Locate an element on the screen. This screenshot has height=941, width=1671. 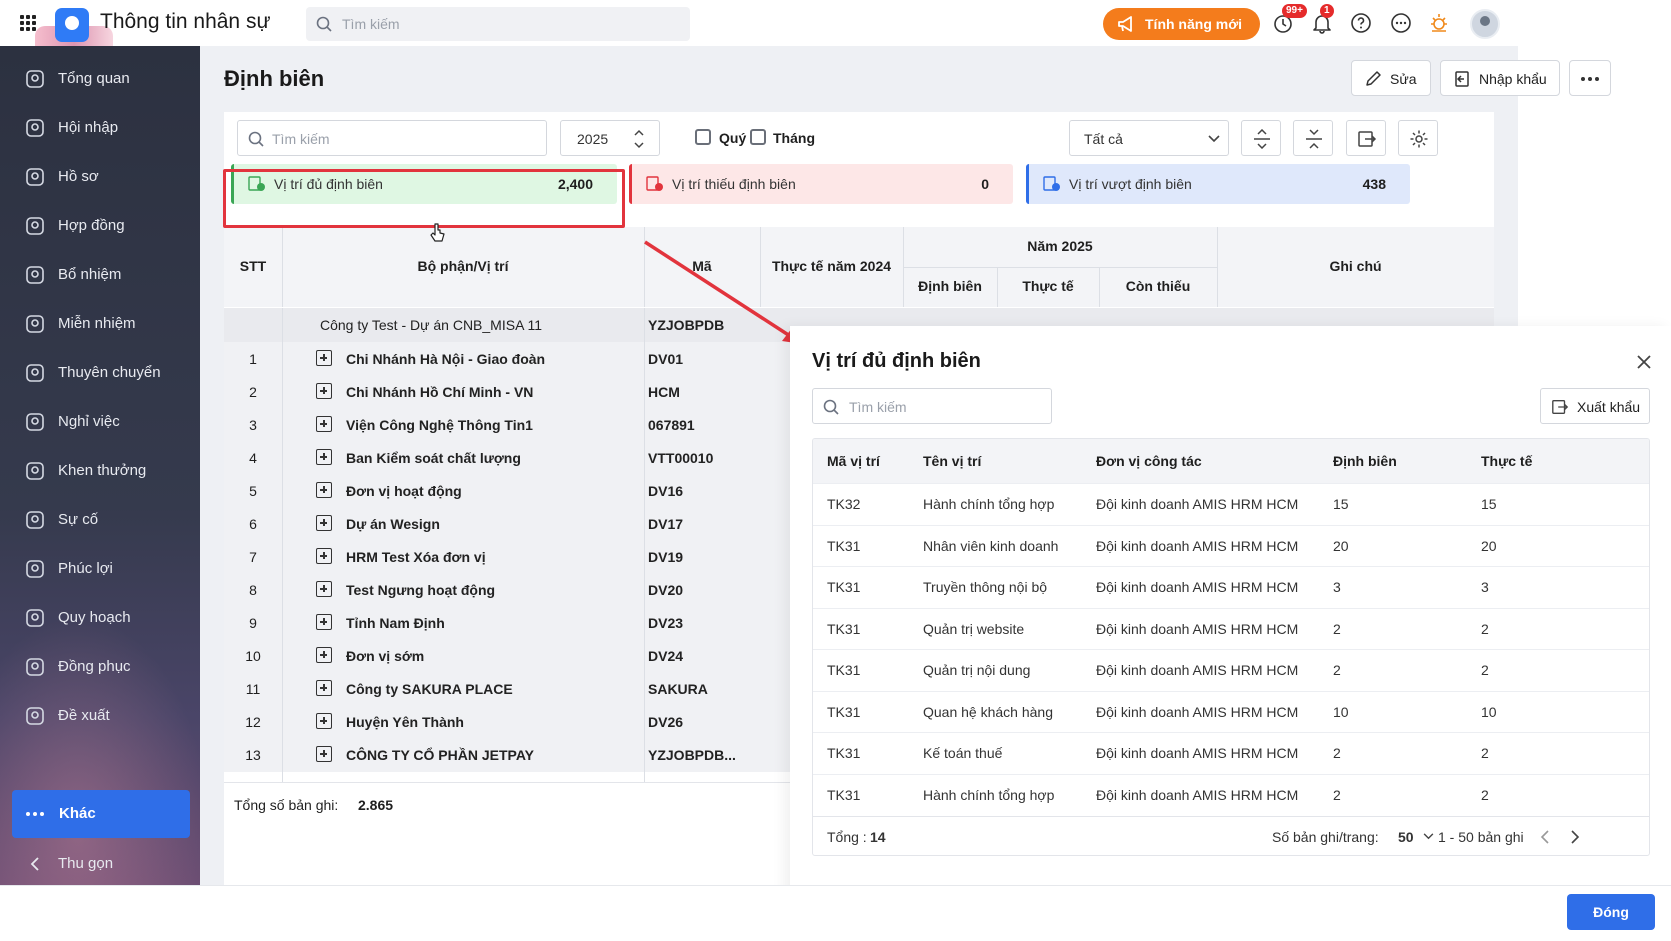
row-stt: 2 is located at coordinates (253, 392).